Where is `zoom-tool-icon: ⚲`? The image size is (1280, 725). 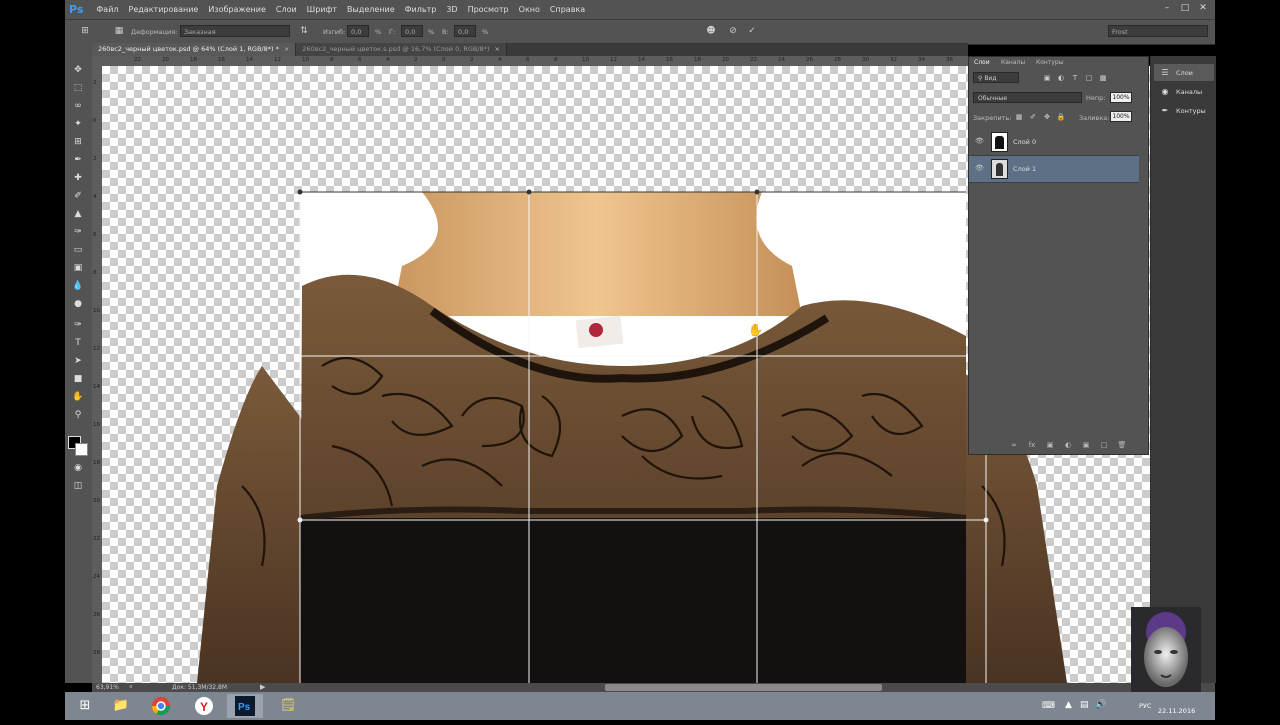 zoom-tool-icon: ⚲ is located at coordinates (78, 415).